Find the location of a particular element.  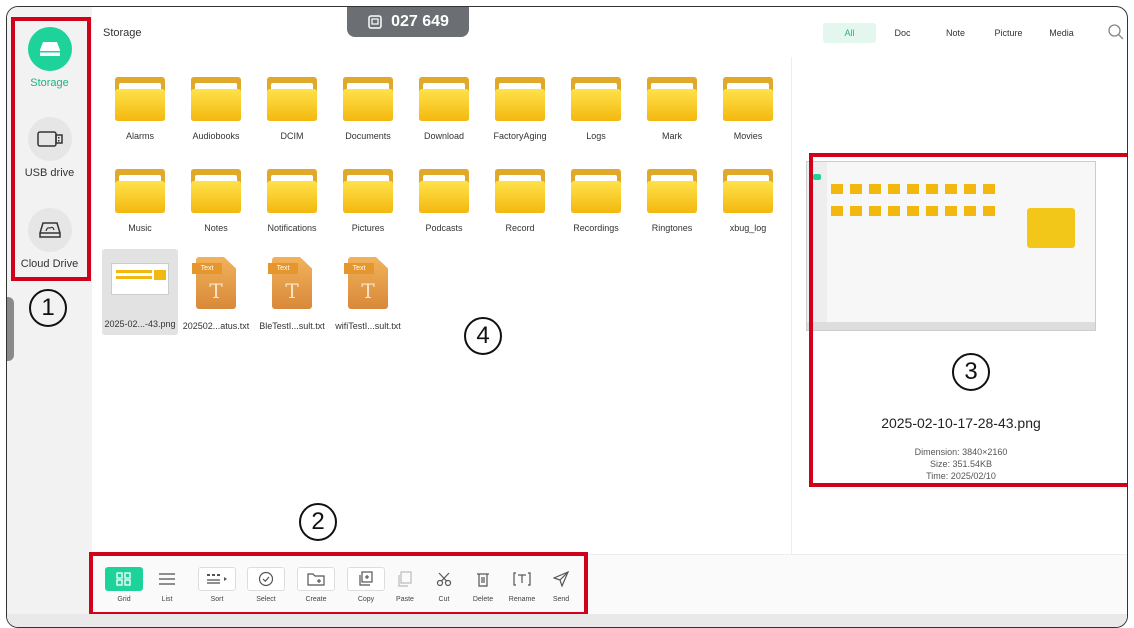

folder-item-pictures: Pictures is located at coordinates (368, 201).